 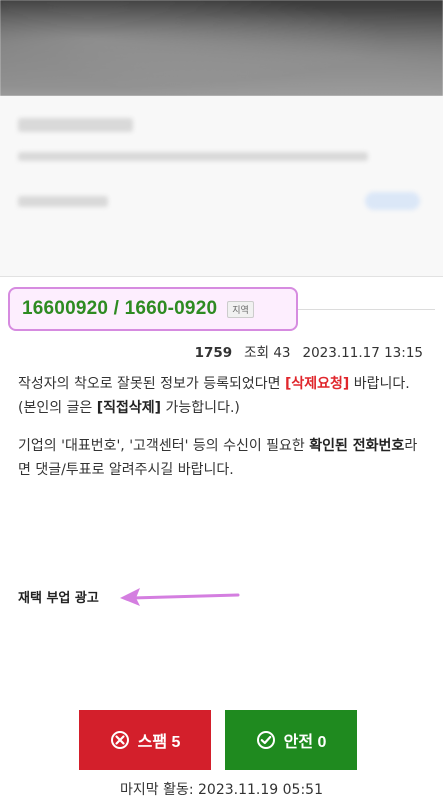 I want to click on post-meta: 1759 조회 43 2023.11.17 13:15, so click(x=309, y=351).